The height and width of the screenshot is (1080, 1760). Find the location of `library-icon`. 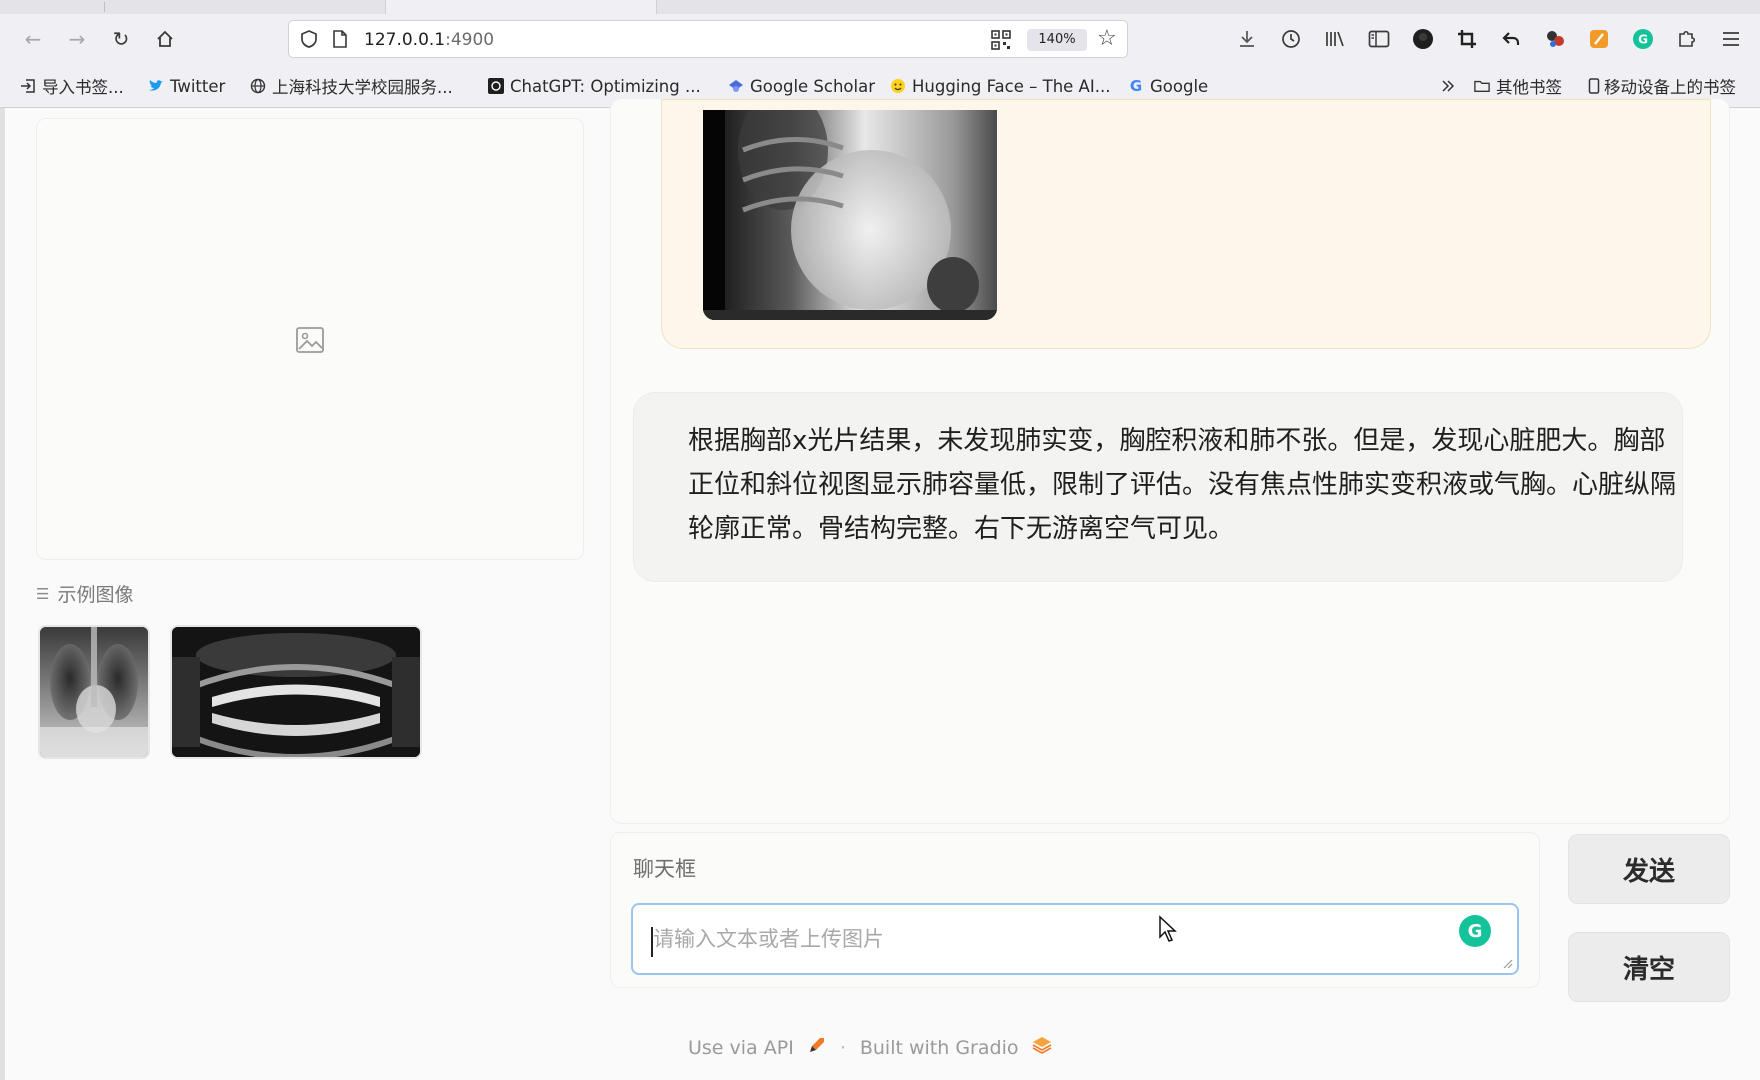

library-icon is located at coordinates (1335, 39).